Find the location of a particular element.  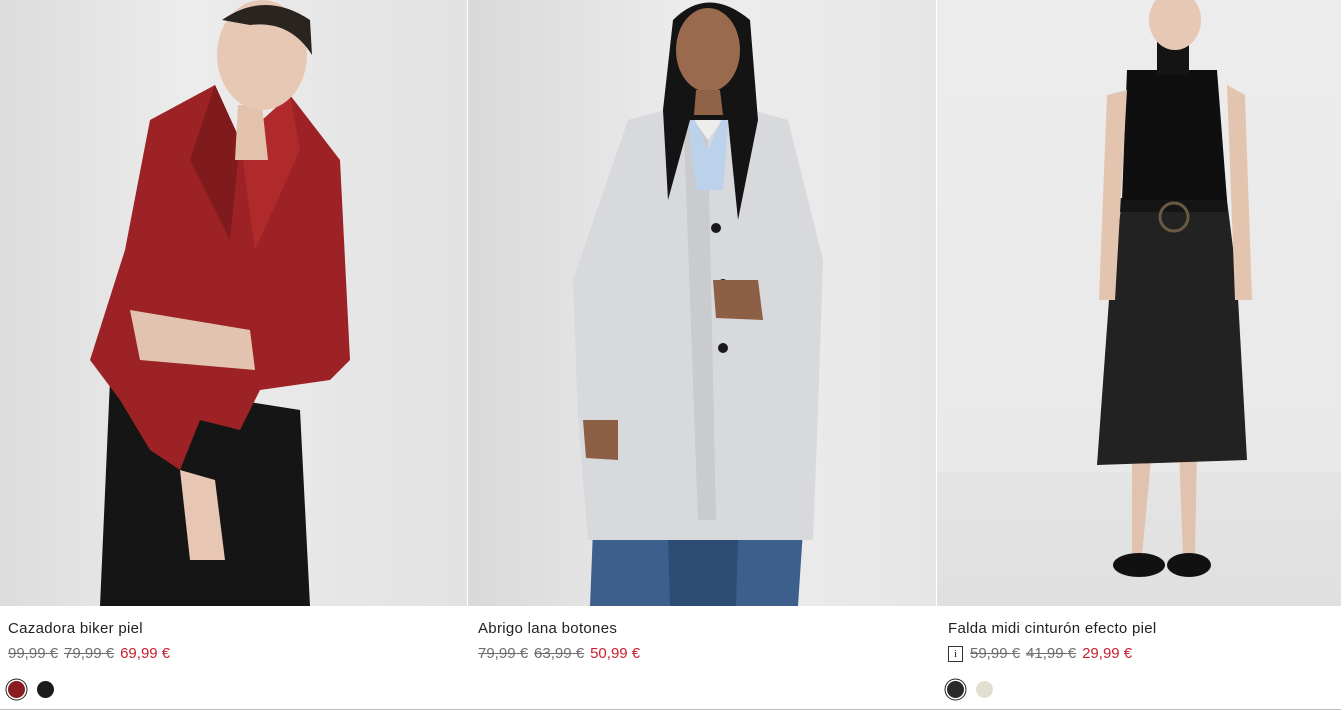

original-price: 79,99 € is located at coordinates (503, 653).